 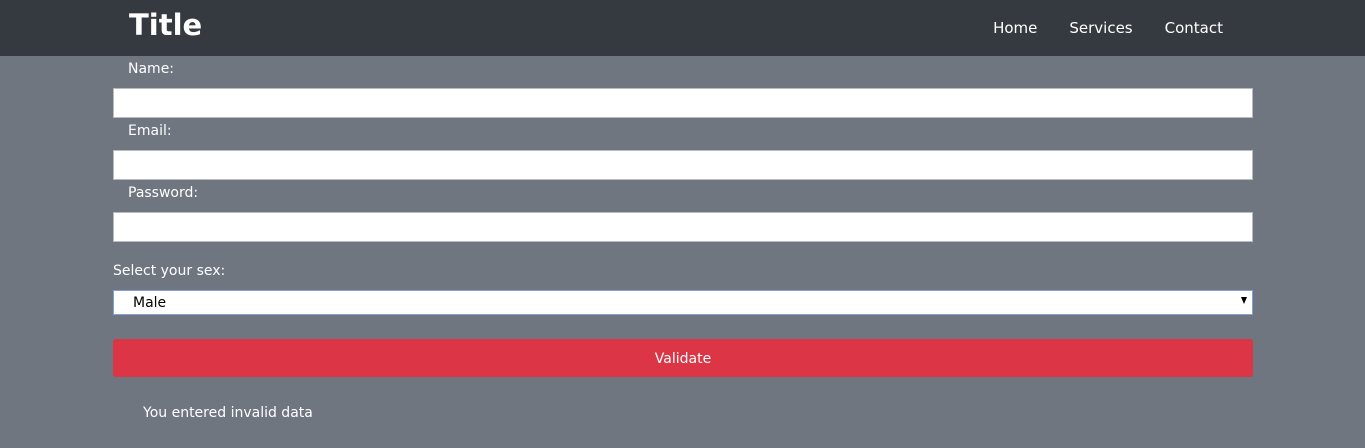 I want to click on validate-button: Validate, so click(x=683, y=358).